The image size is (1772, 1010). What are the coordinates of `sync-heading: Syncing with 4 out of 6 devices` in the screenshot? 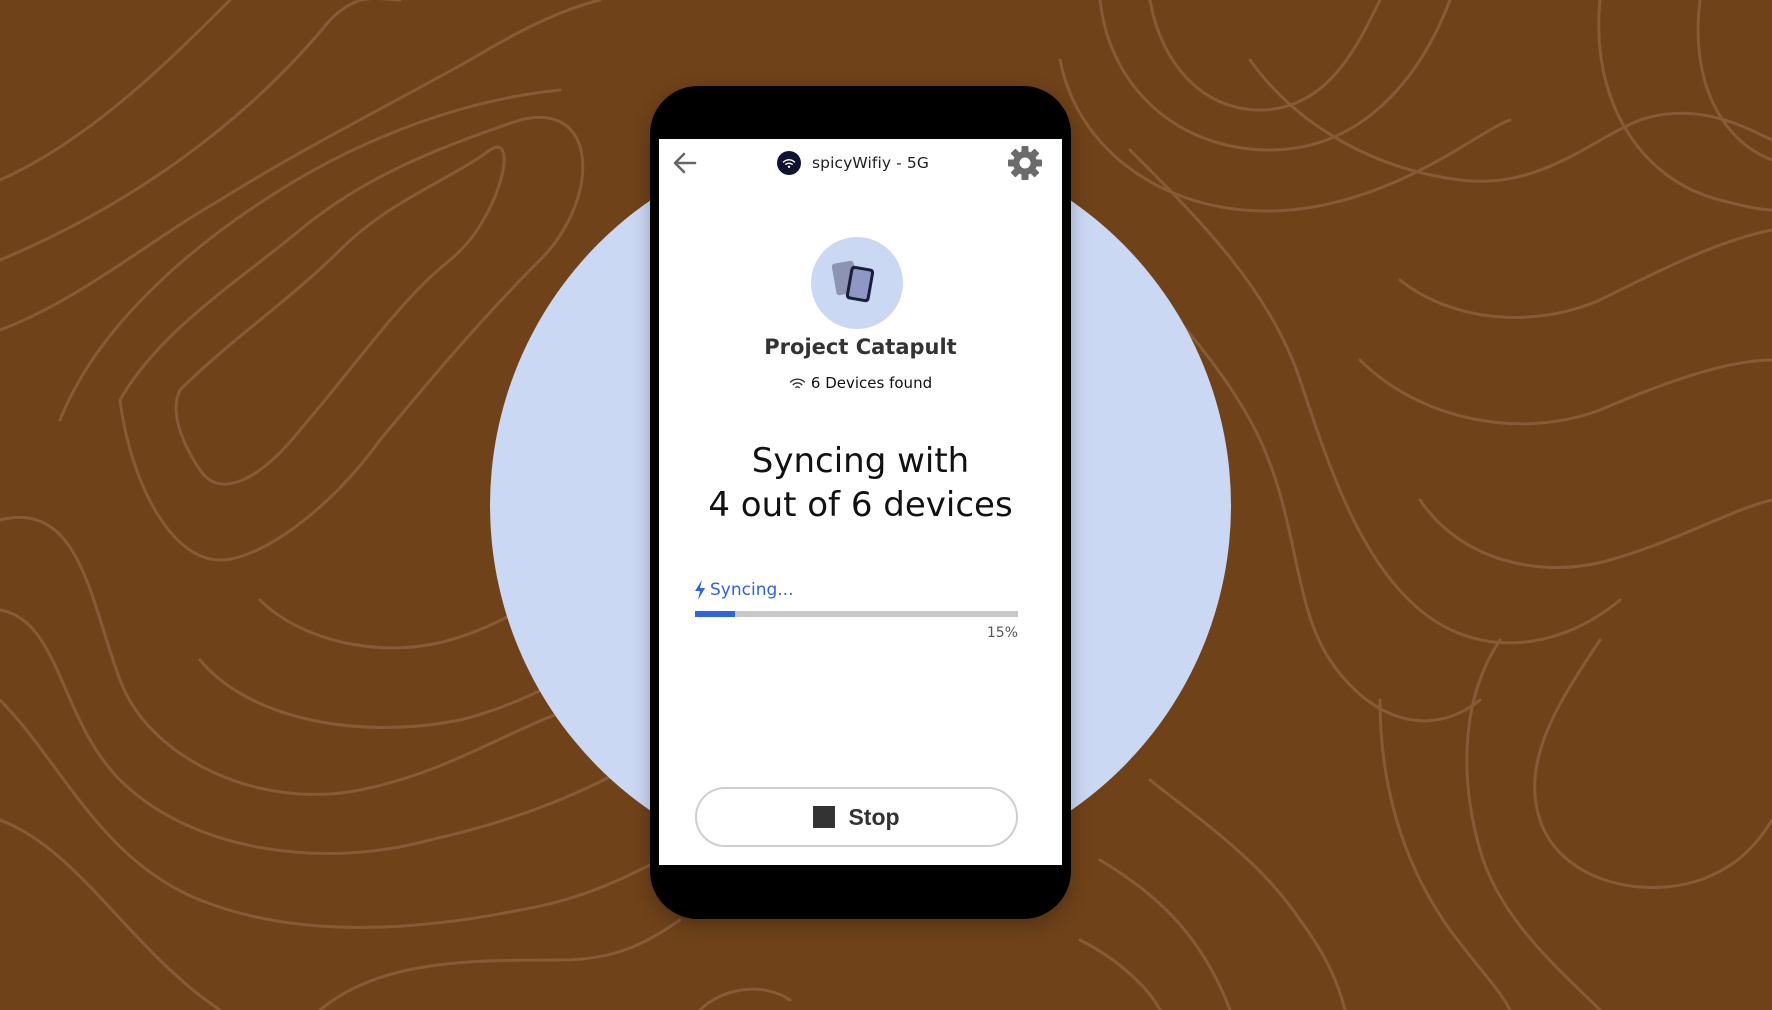 It's located at (860, 483).